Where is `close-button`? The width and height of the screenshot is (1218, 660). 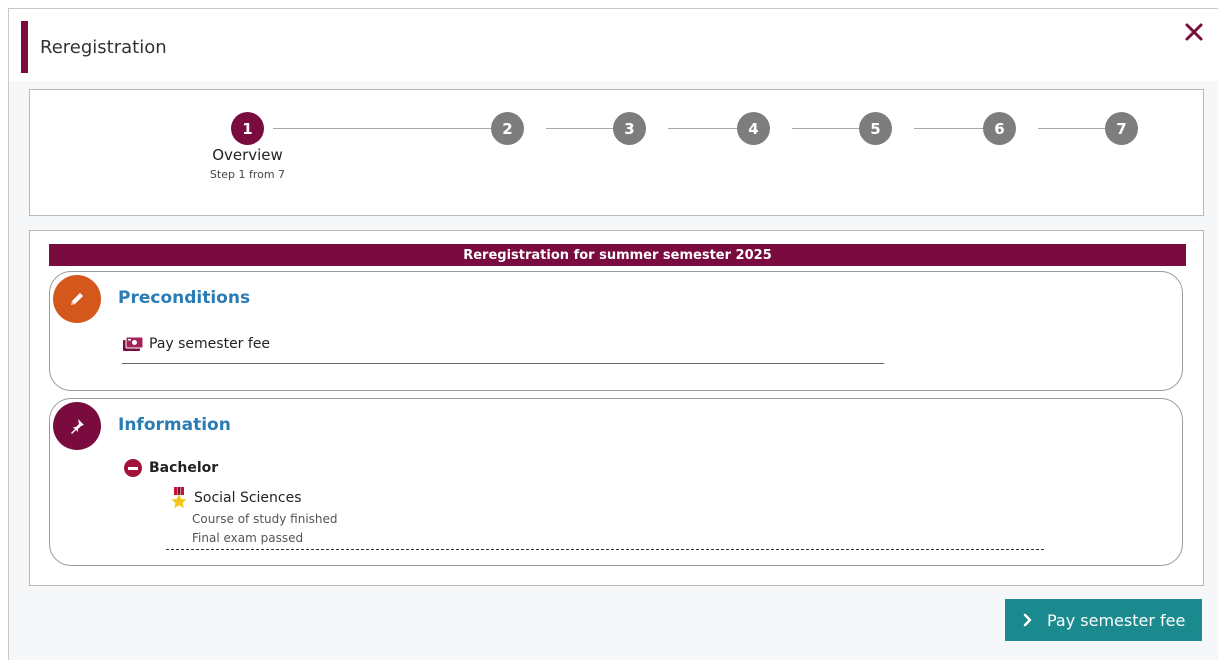 close-button is located at coordinates (1194, 32).